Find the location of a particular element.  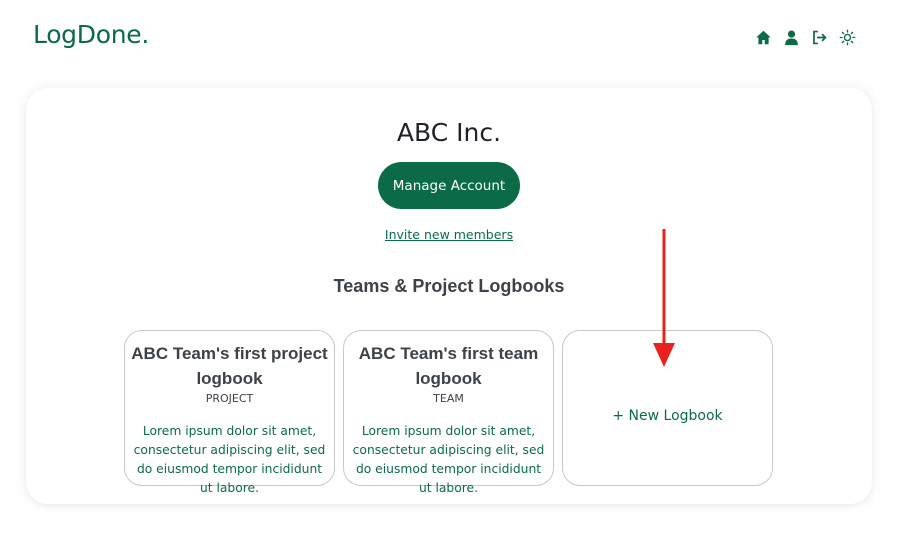

logbooks-section-title: Teams & Project Logbooks is located at coordinates (449, 286).